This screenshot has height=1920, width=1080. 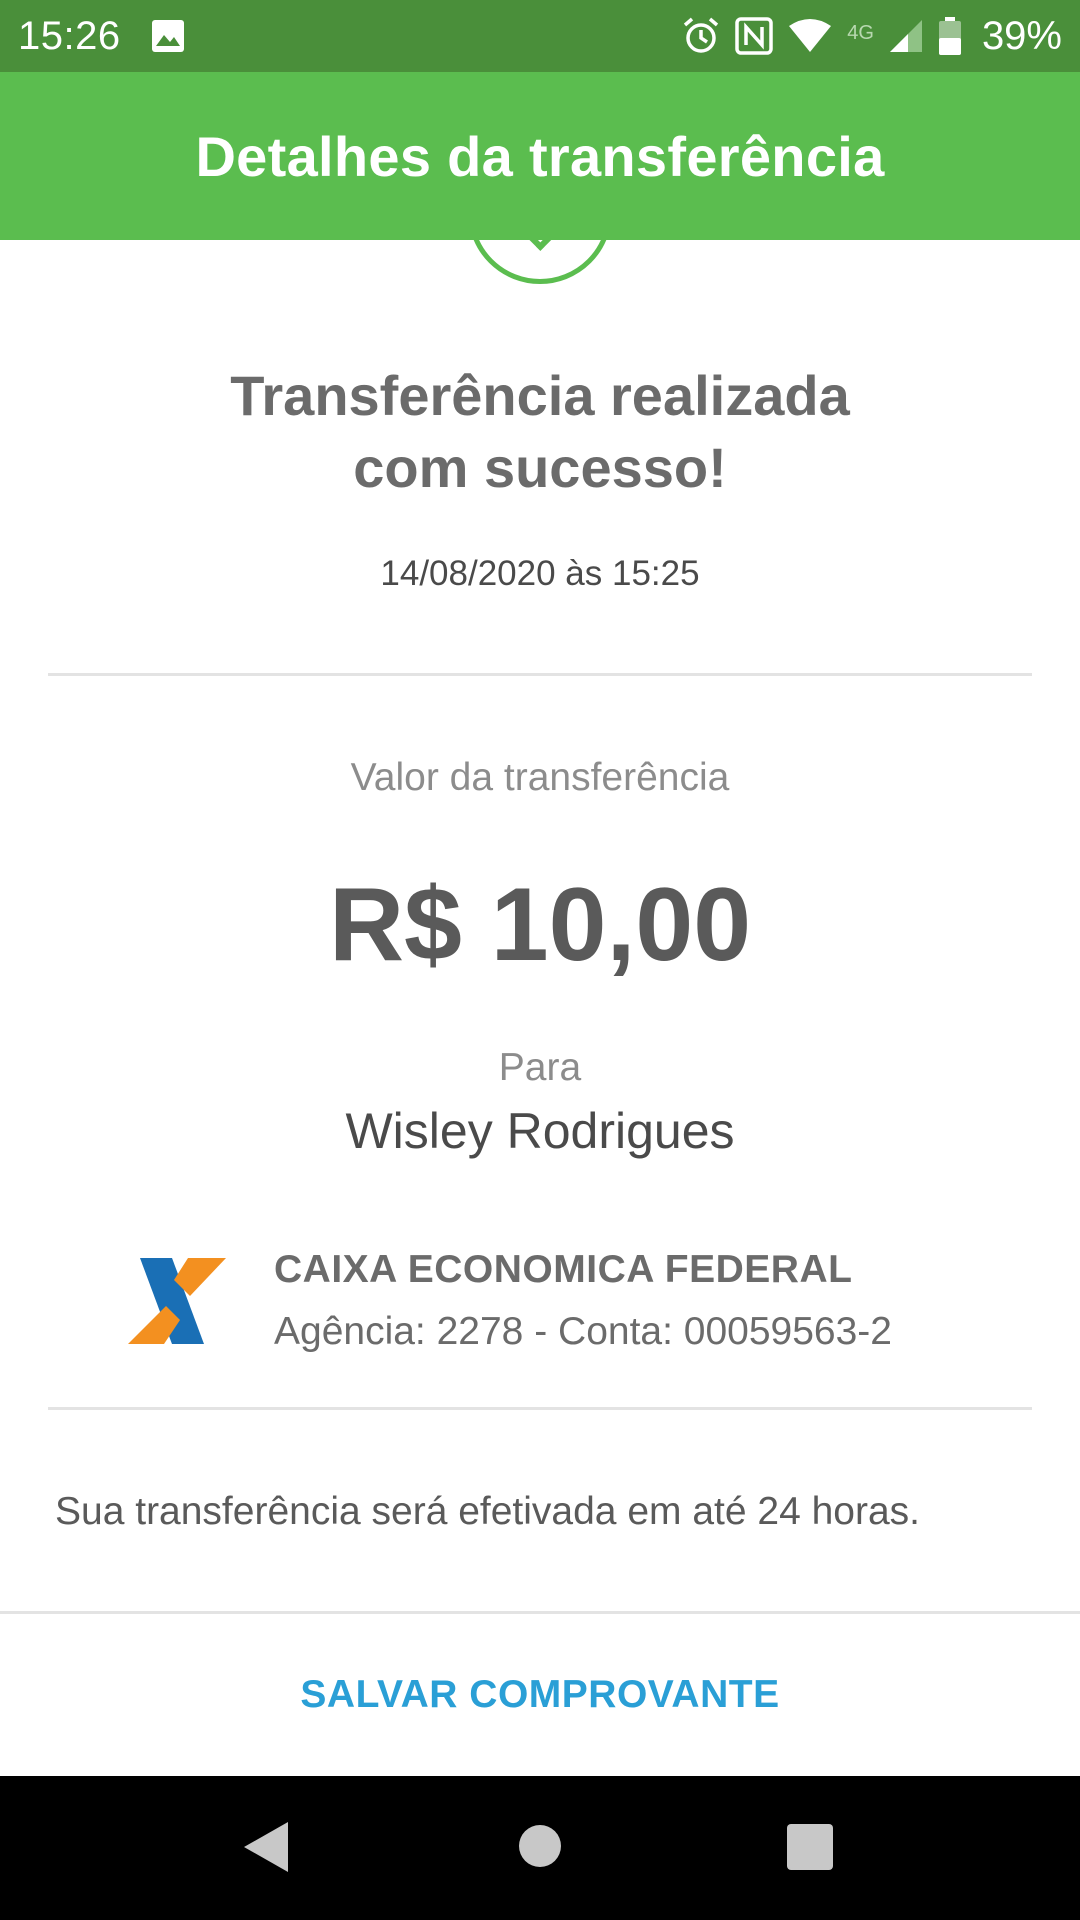 I want to click on status-right-icons: 4G 39%, so click(x=871, y=36).